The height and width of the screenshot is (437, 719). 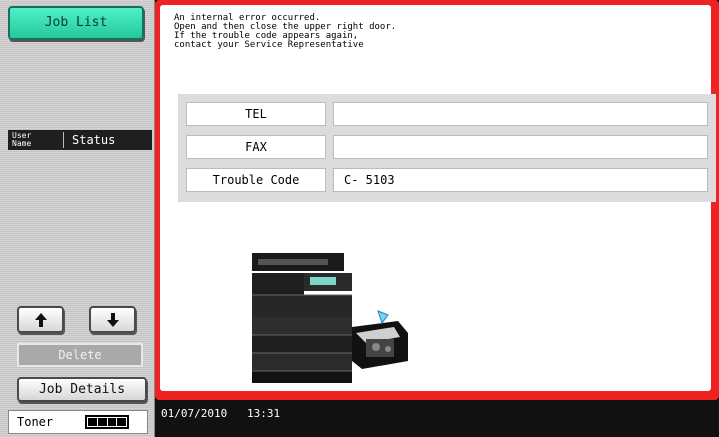 I want to click on scroll-down-button, so click(x=112, y=319).